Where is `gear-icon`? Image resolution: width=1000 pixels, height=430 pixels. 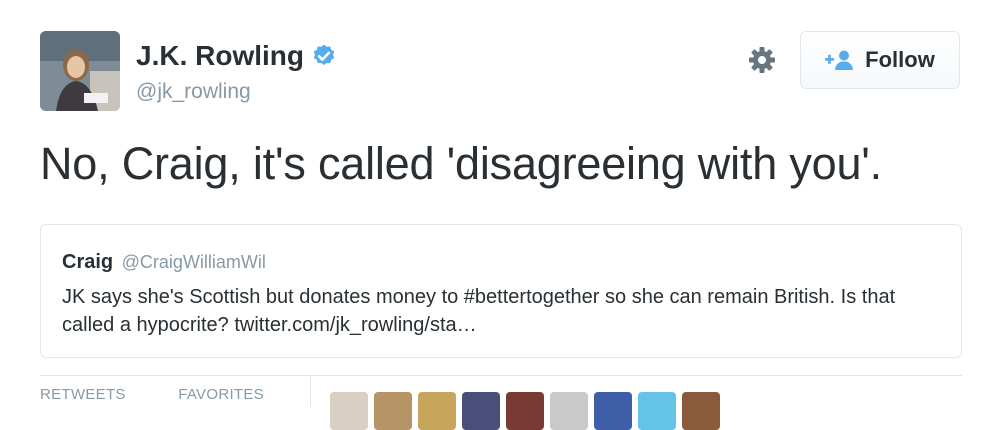
gear-icon is located at coordinates (762, 60).